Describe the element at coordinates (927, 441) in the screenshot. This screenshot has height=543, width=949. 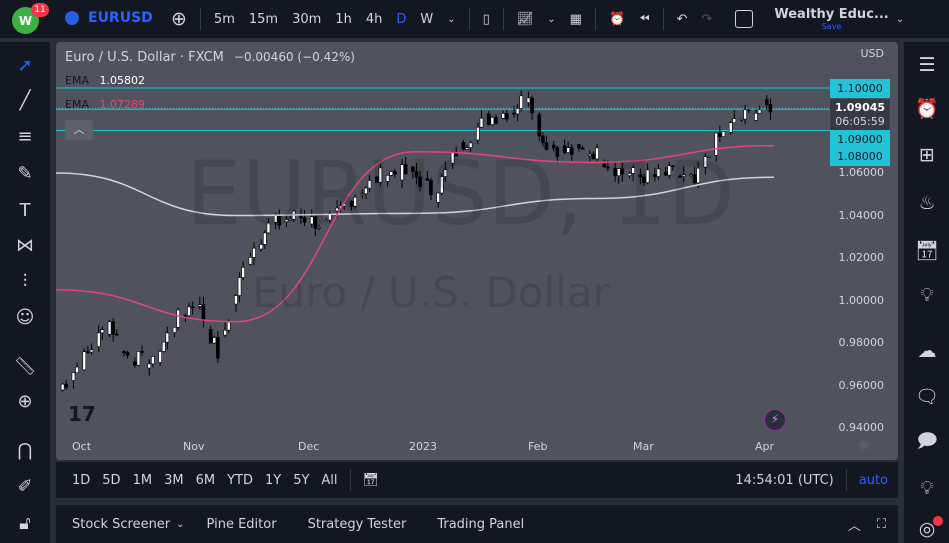
I see `messages-icon: 🗩︎` at that location.